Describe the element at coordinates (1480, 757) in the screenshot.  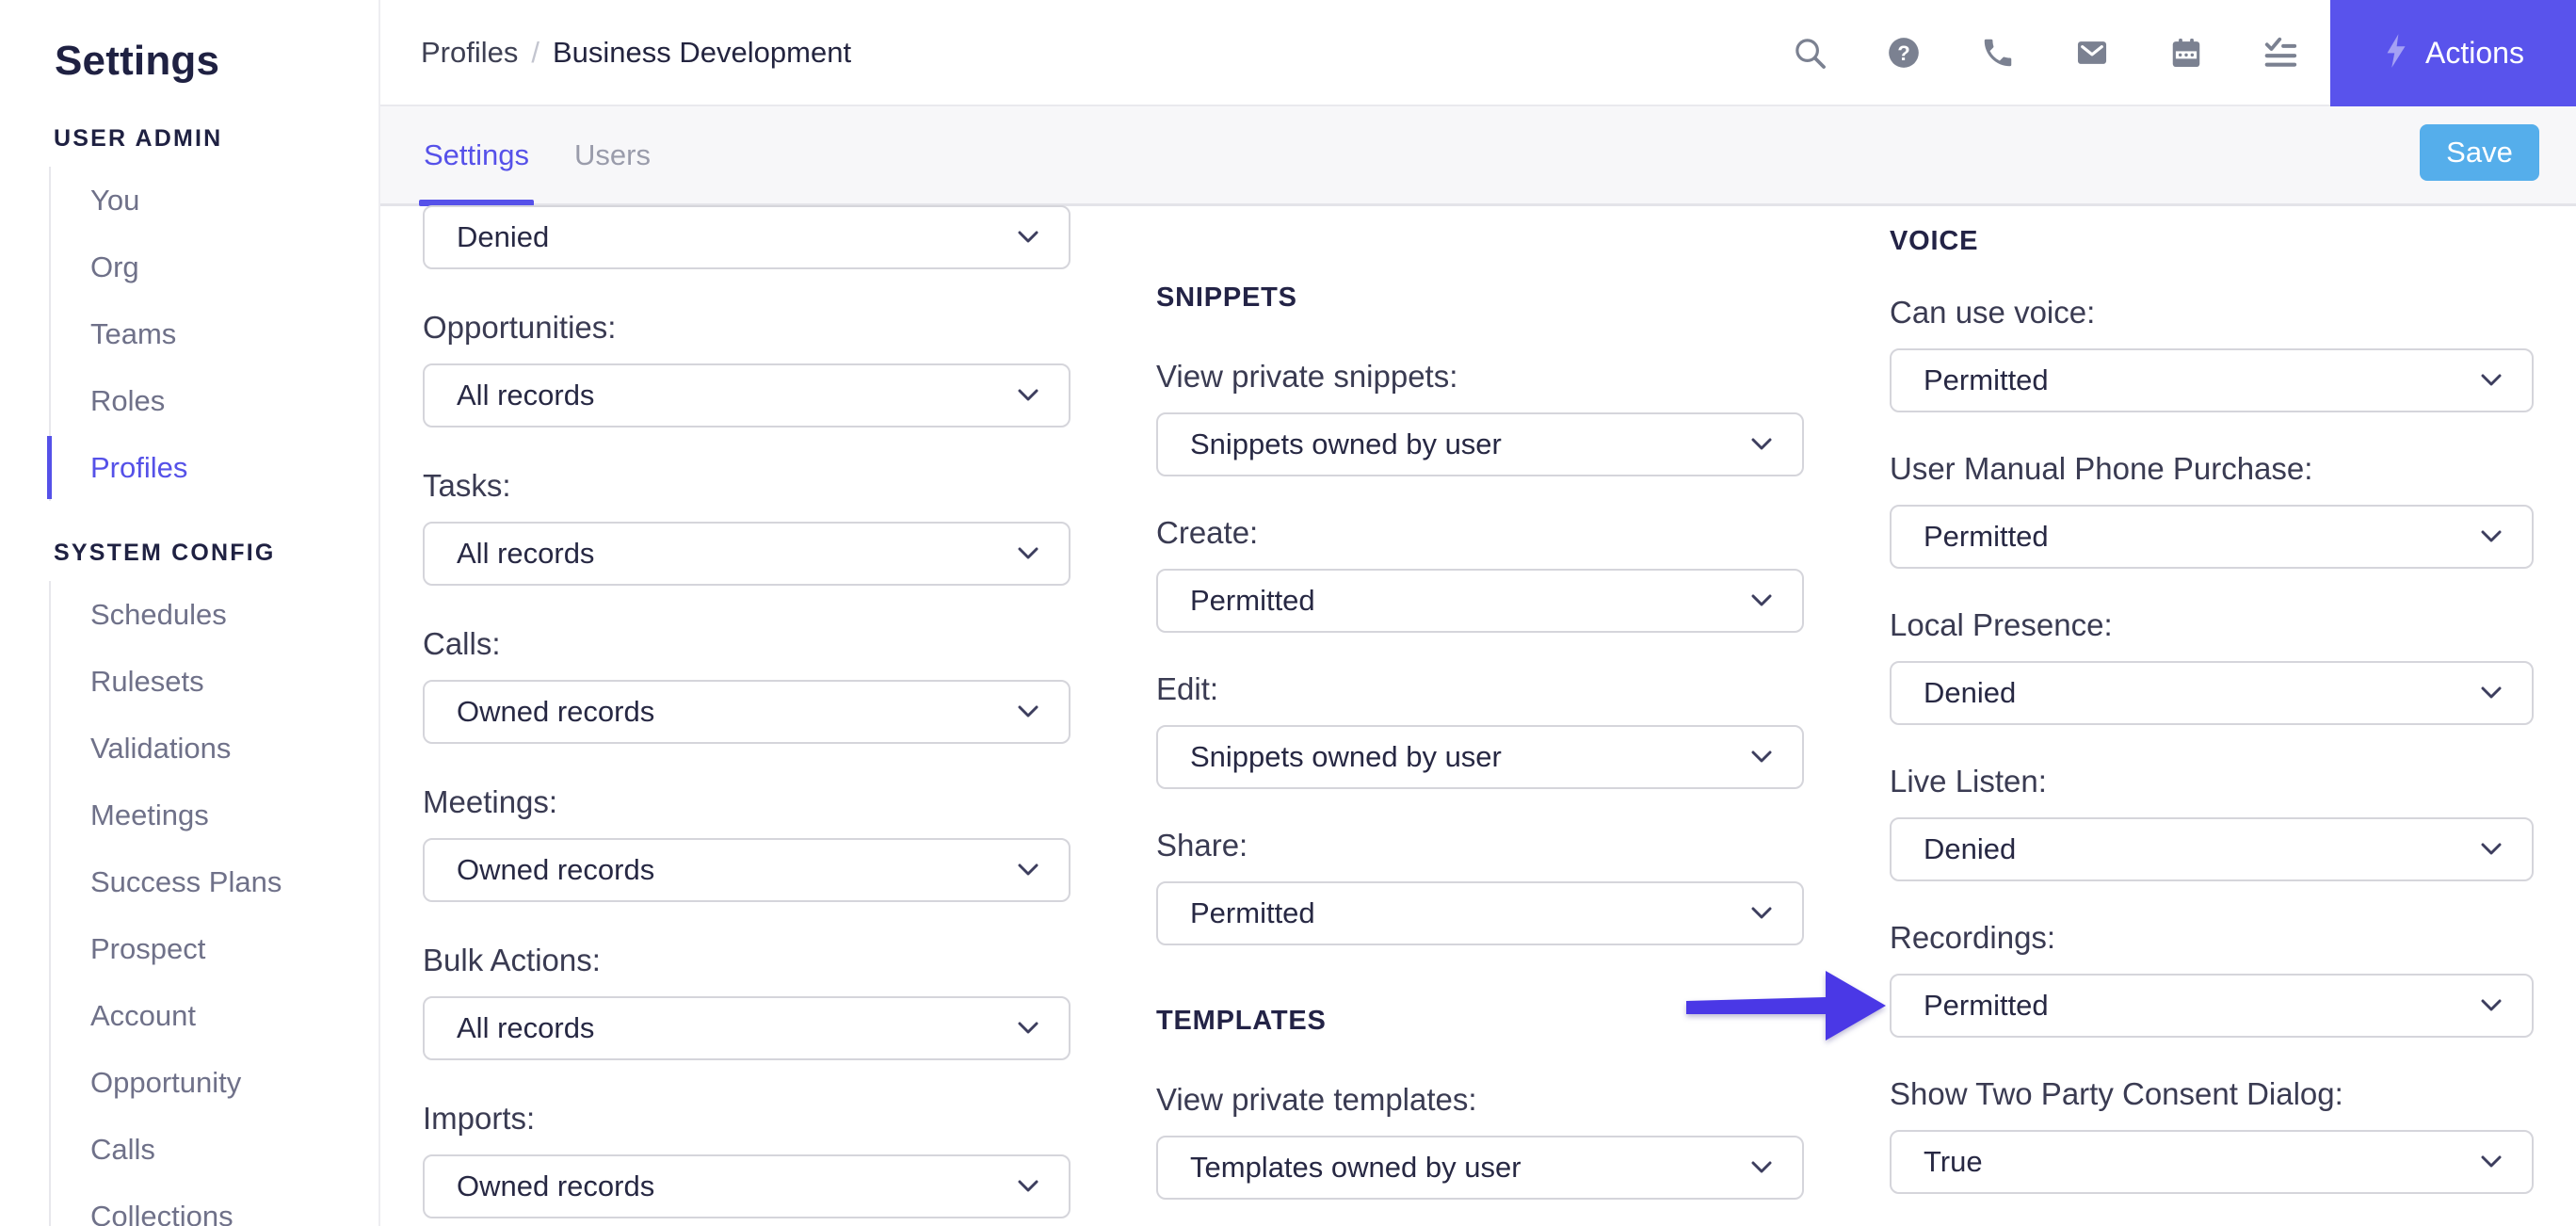
I see `snippets-edit-select: Snippets owned by user` at that location.